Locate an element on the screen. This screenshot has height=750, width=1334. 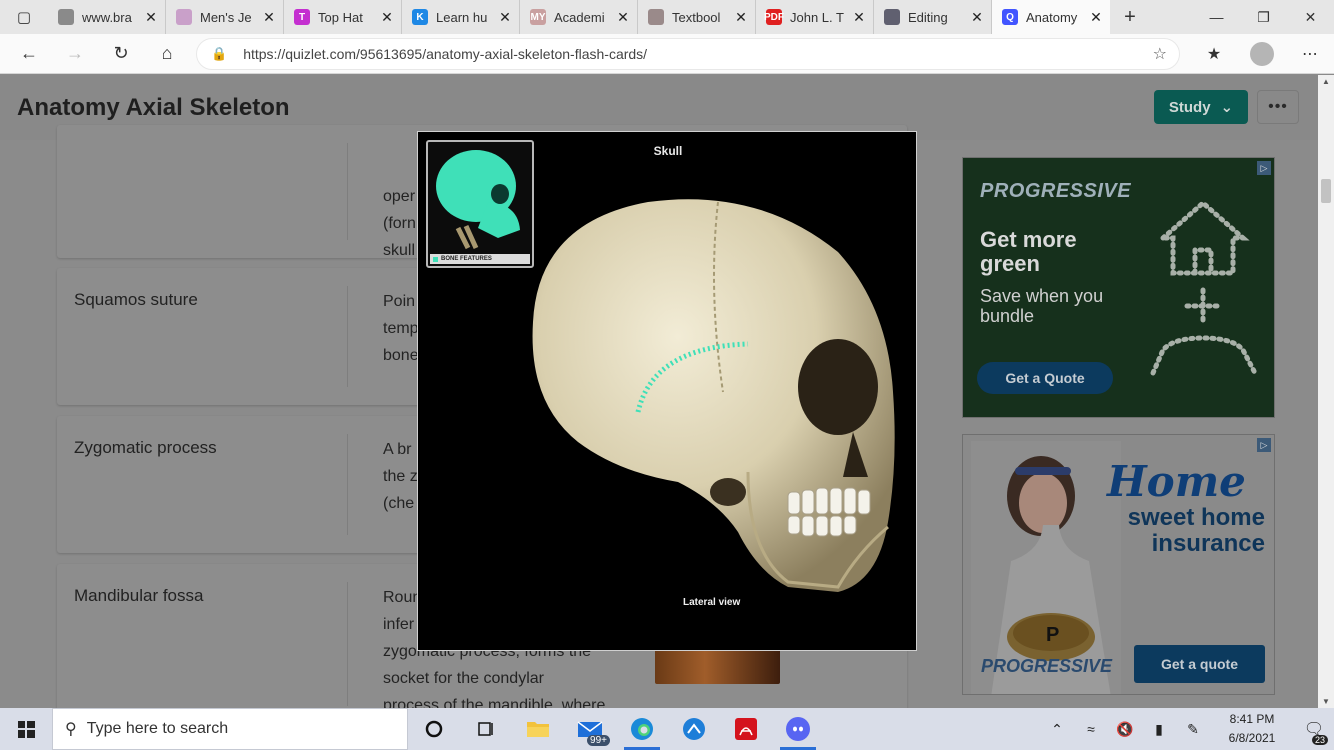
favorites-icon: ★ is located at coordinates (1214, 54).